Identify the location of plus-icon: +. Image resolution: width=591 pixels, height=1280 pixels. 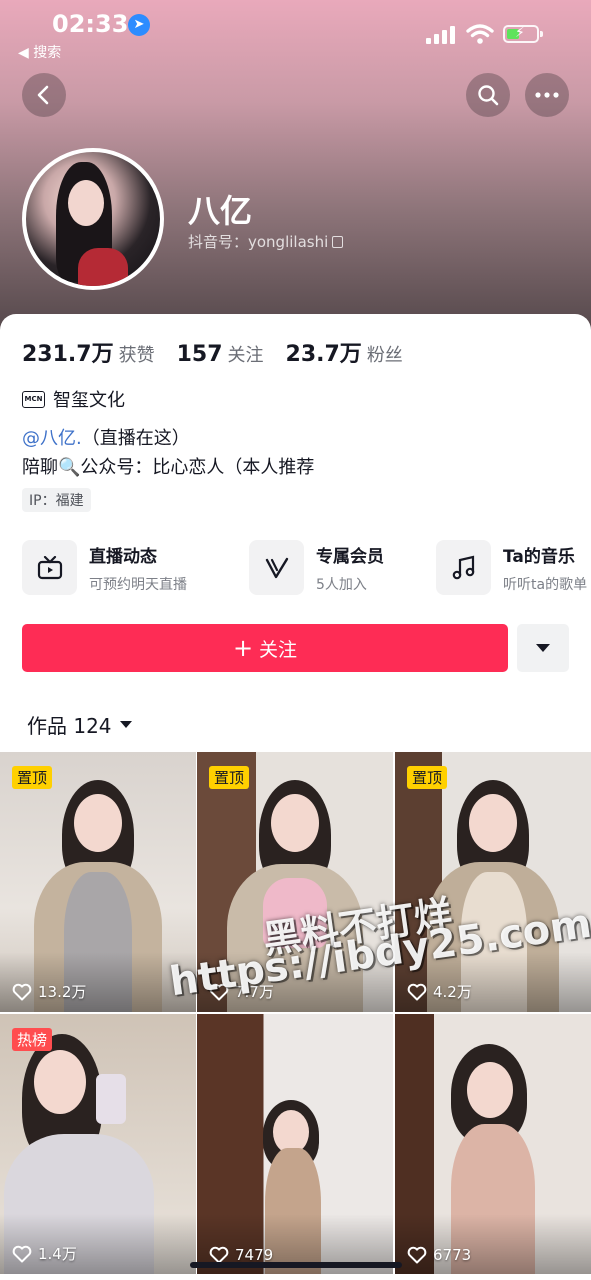
(243, 648).